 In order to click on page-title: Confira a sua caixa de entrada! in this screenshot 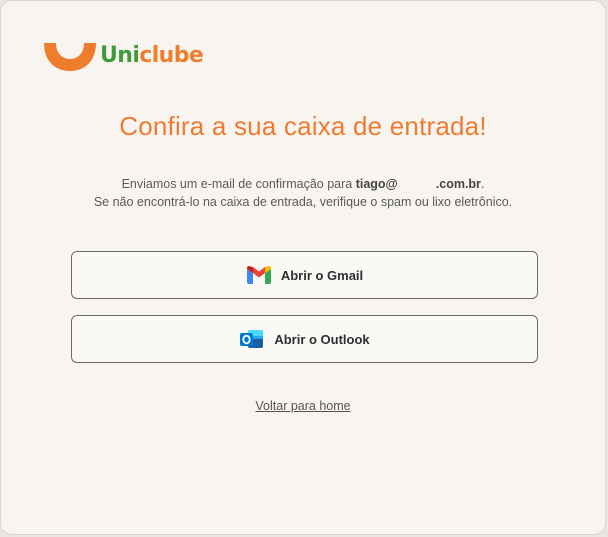, I will do `click(303, 126)`.